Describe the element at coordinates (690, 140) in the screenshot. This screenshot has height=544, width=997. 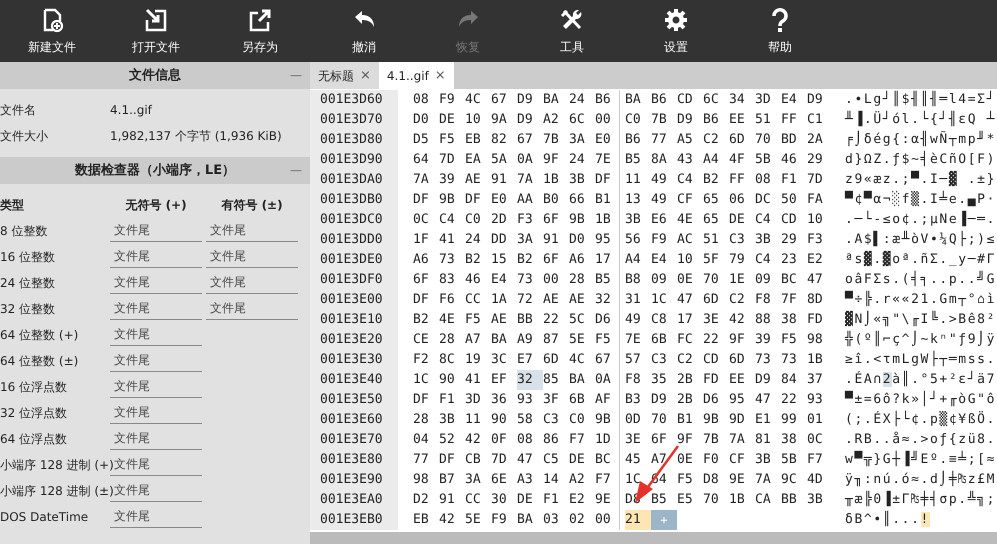
I see `hex-byte: A5` at that location.